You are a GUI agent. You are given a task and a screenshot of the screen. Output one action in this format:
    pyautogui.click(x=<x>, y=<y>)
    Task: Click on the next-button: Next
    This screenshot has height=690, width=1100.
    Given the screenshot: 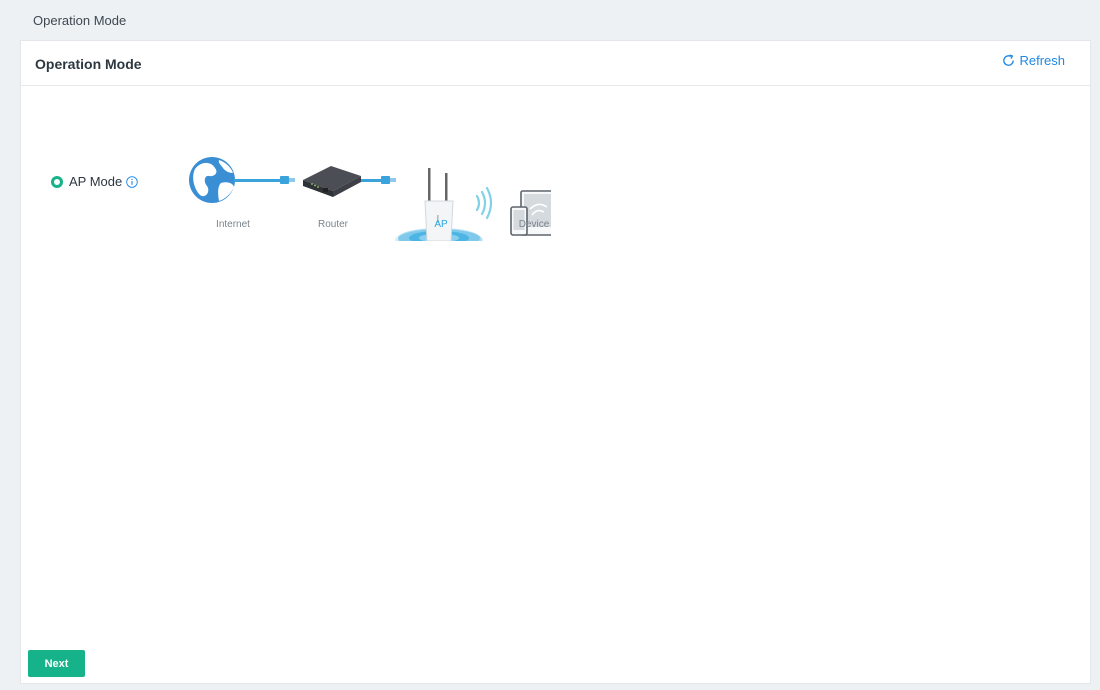 What is the action you would take?
    pyautogui.click(x=56, y=663)
    